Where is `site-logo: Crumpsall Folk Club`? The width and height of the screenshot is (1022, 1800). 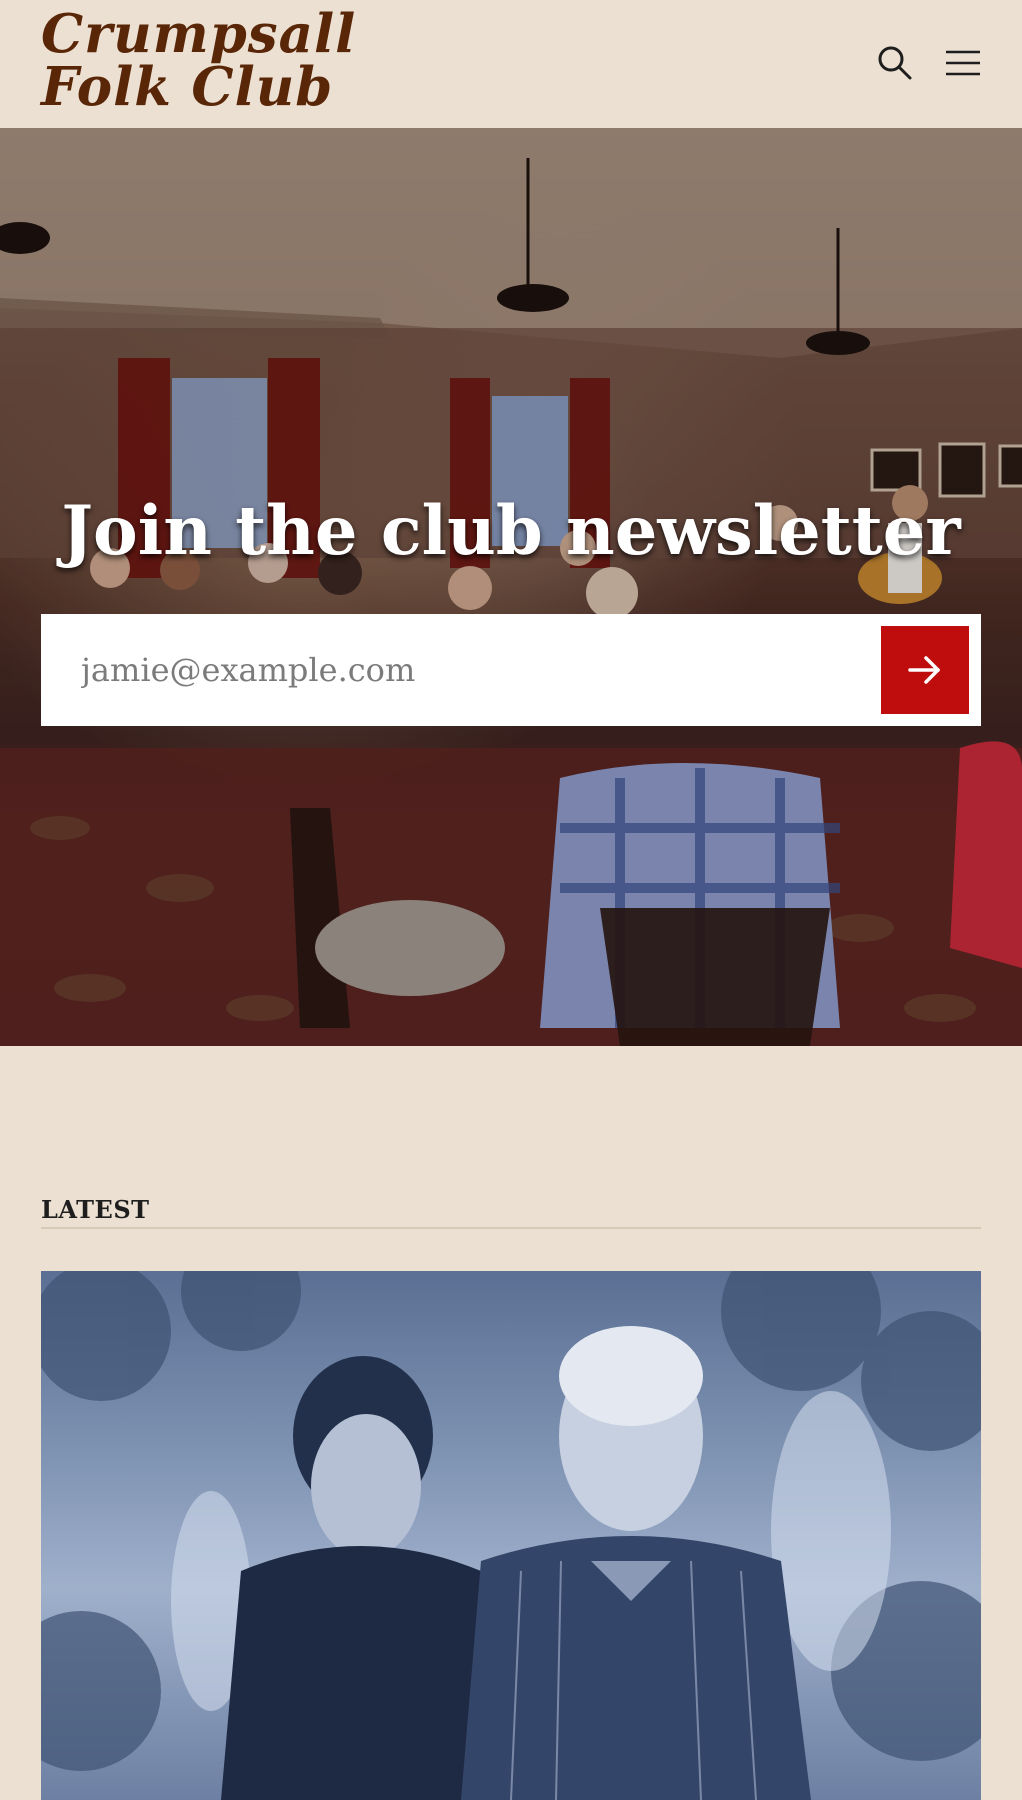 site-logo: Crumpsall Folk Club is located at coordinates (198, 61).